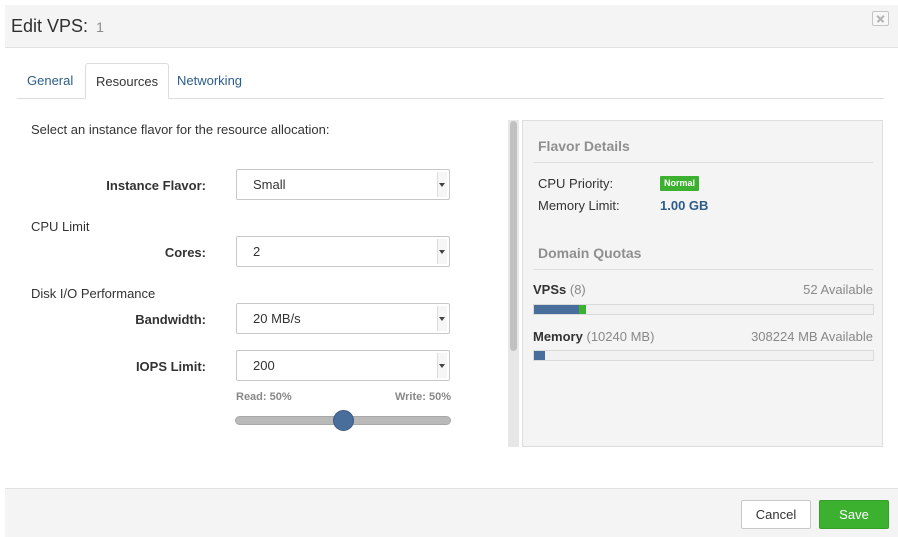  I want to click on bandwidth-label: Bandwidth:, so click(170, 319).